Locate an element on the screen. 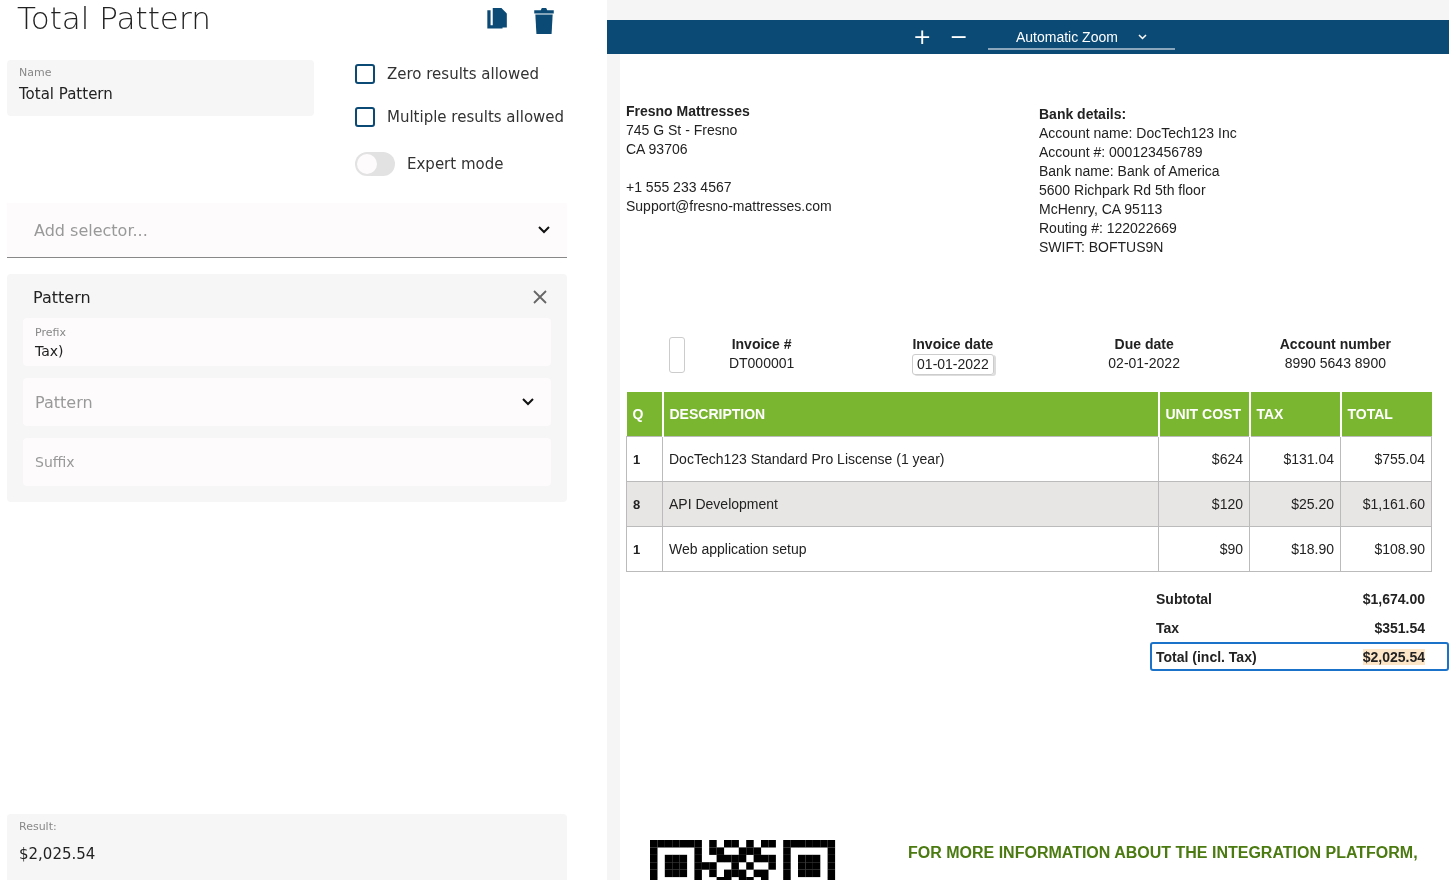 This screenshot has width=1449, height=880. bank-line: 5600 Richpark Rd 5th floor is located at coordinates (1123, 190).